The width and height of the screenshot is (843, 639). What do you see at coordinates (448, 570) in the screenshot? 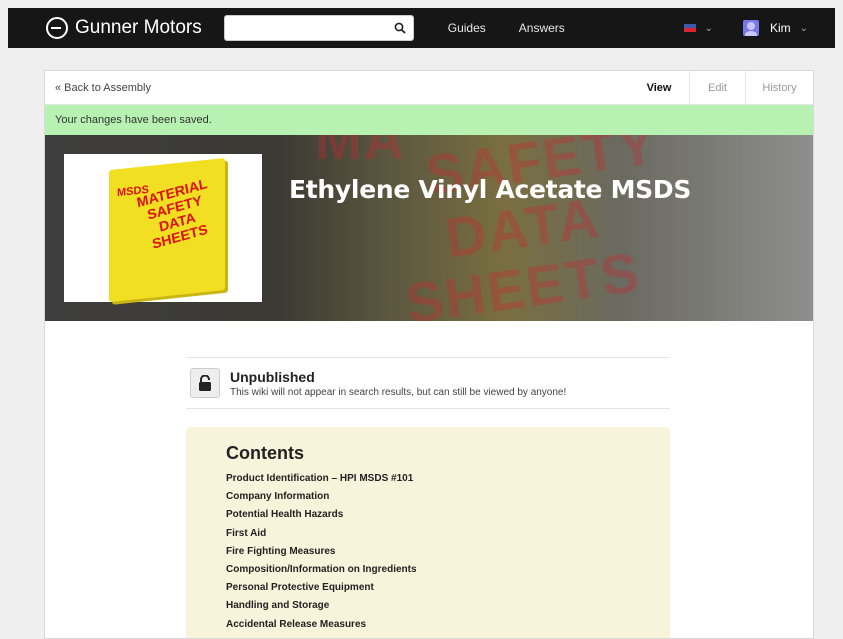
I see `contents-item: Composition/Information on Ingredients` at bounding box center [448, 570].